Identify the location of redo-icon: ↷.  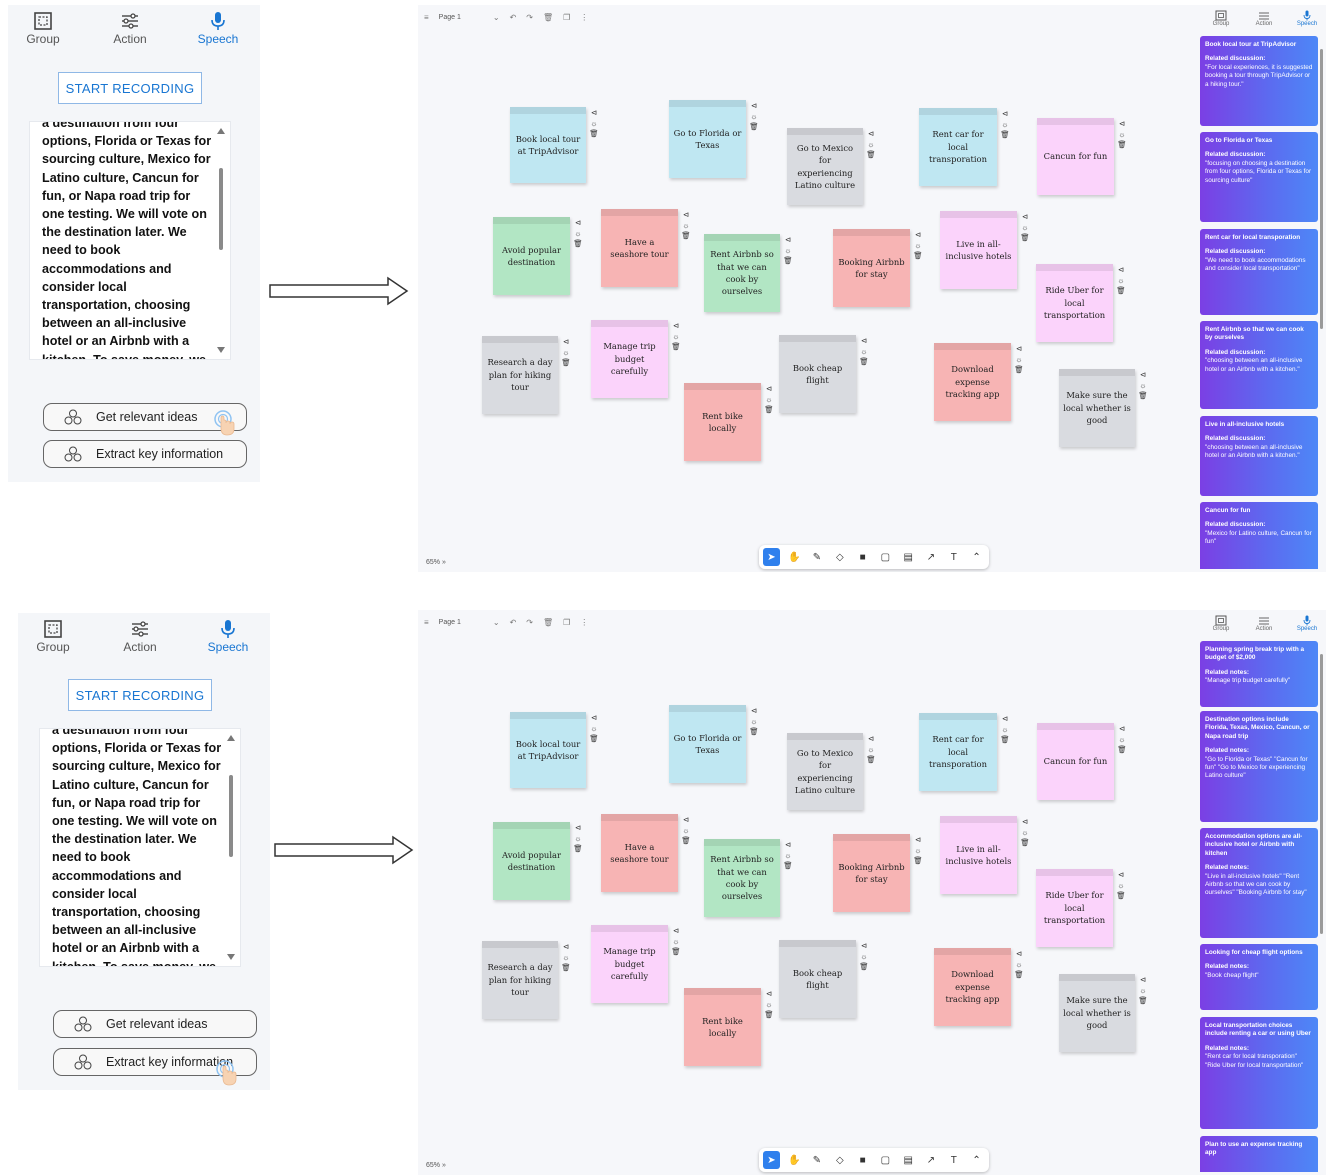
(529, 622).